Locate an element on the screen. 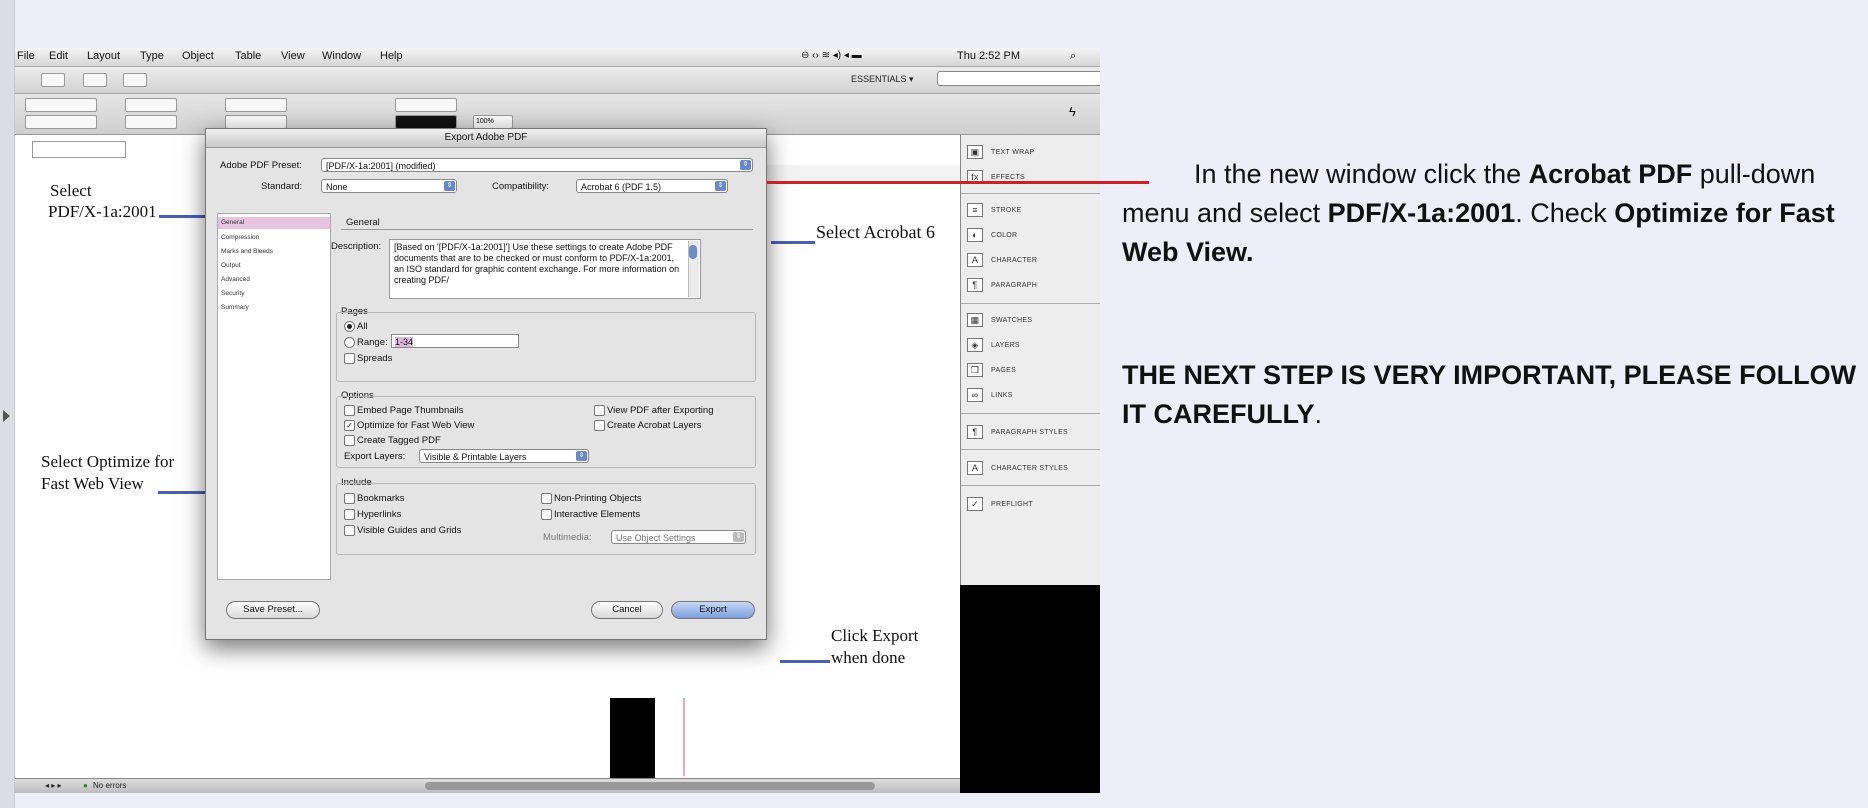 The height and width of the screenshot is (808, 1868). standard-label: Standard: is located at coordinates (282, 186).